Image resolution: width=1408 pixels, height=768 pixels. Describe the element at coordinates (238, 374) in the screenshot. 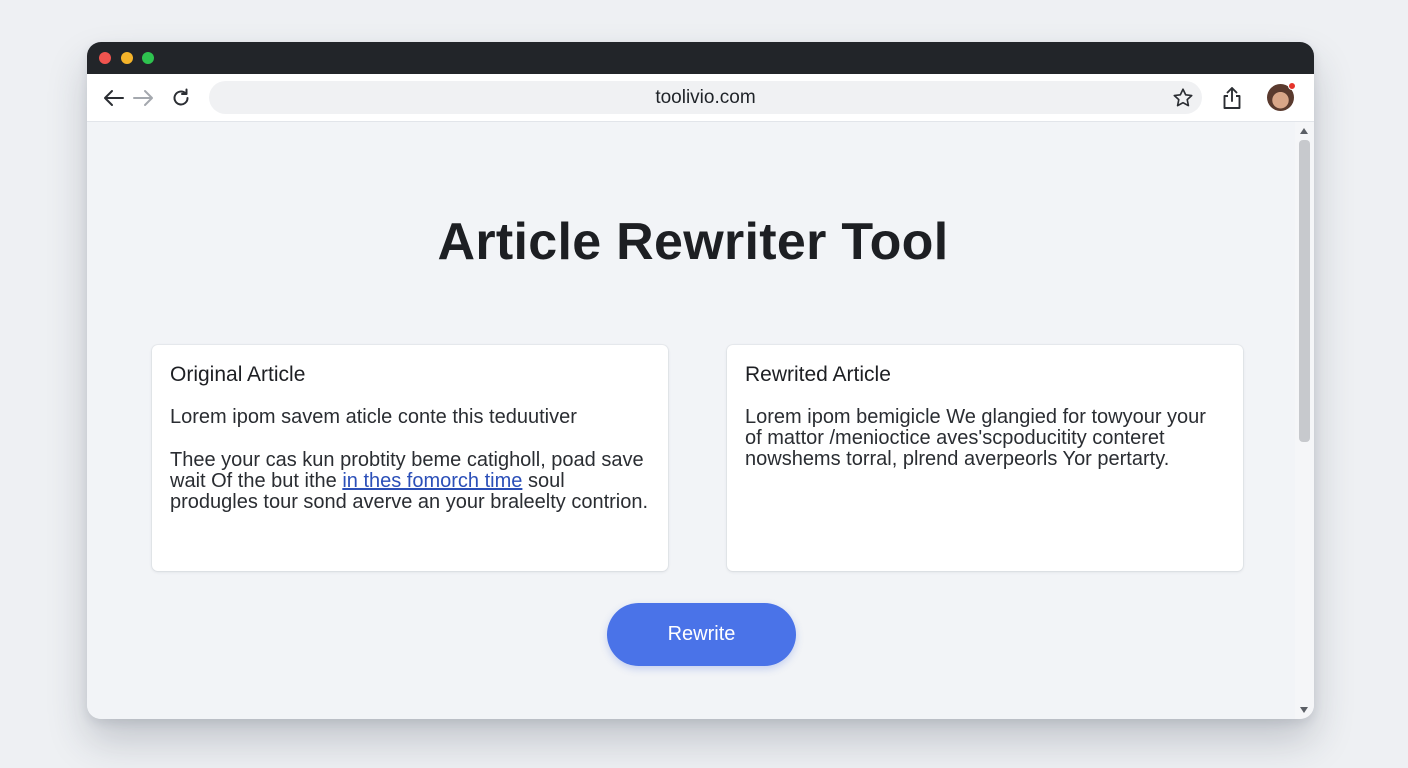

I see `original-article-heading: Original Article` at that location.